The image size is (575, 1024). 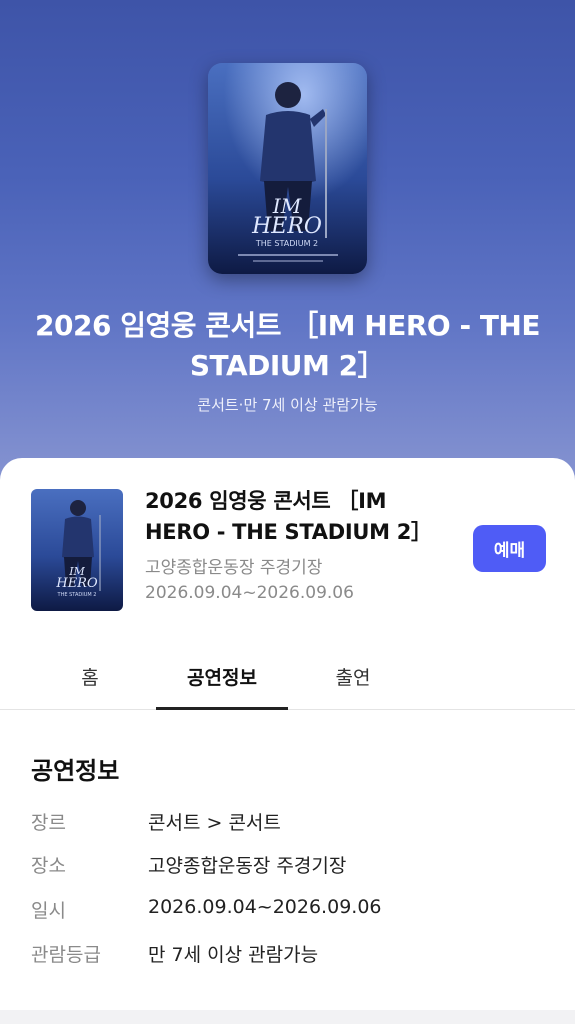 What do you see at coordinates (48, 911) in the screenshot?
I see `info-key: 일시` at bounding box center [48, 911].